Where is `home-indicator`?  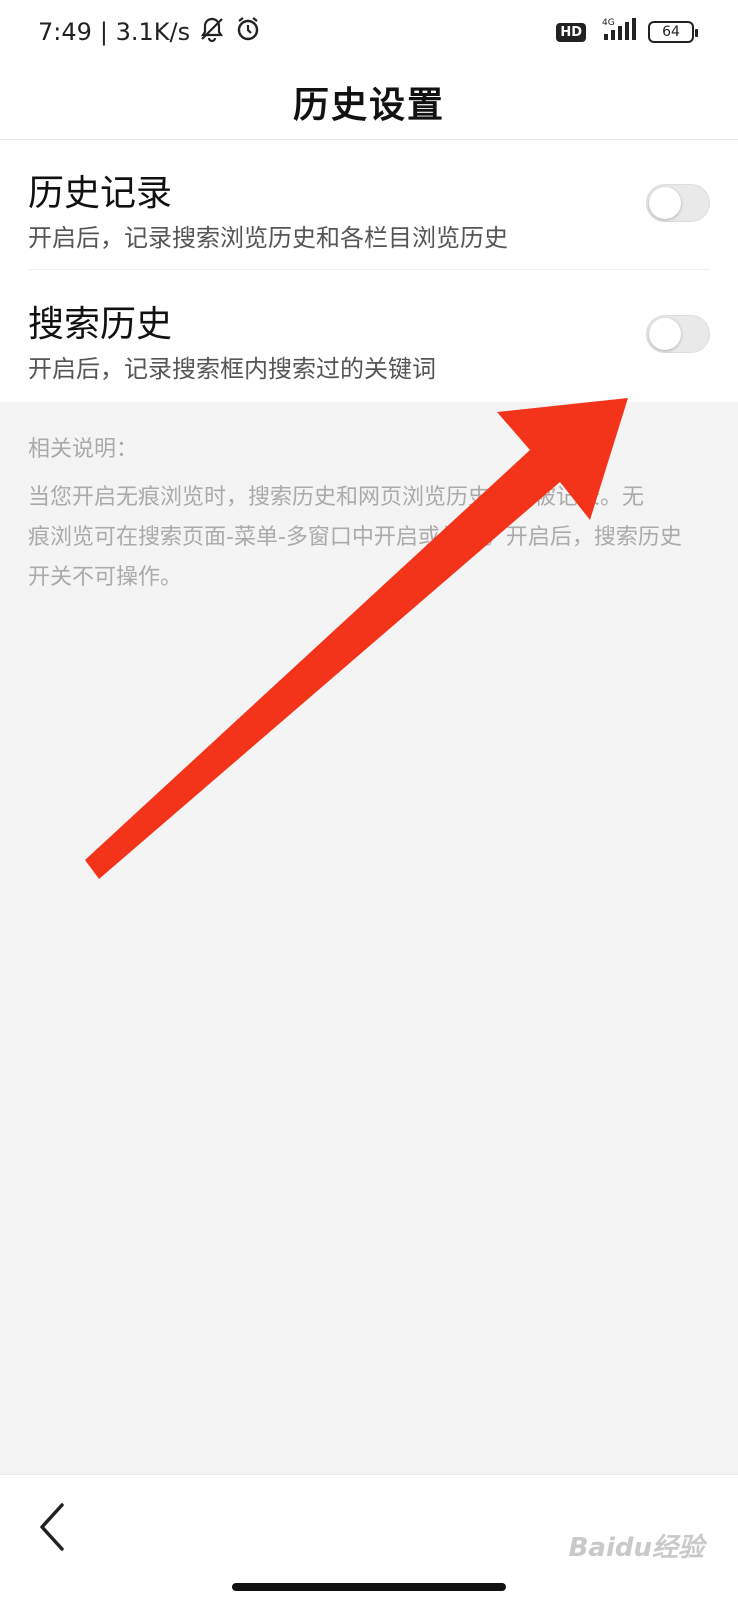
home-indicator is located at coordinates (369, 1587).